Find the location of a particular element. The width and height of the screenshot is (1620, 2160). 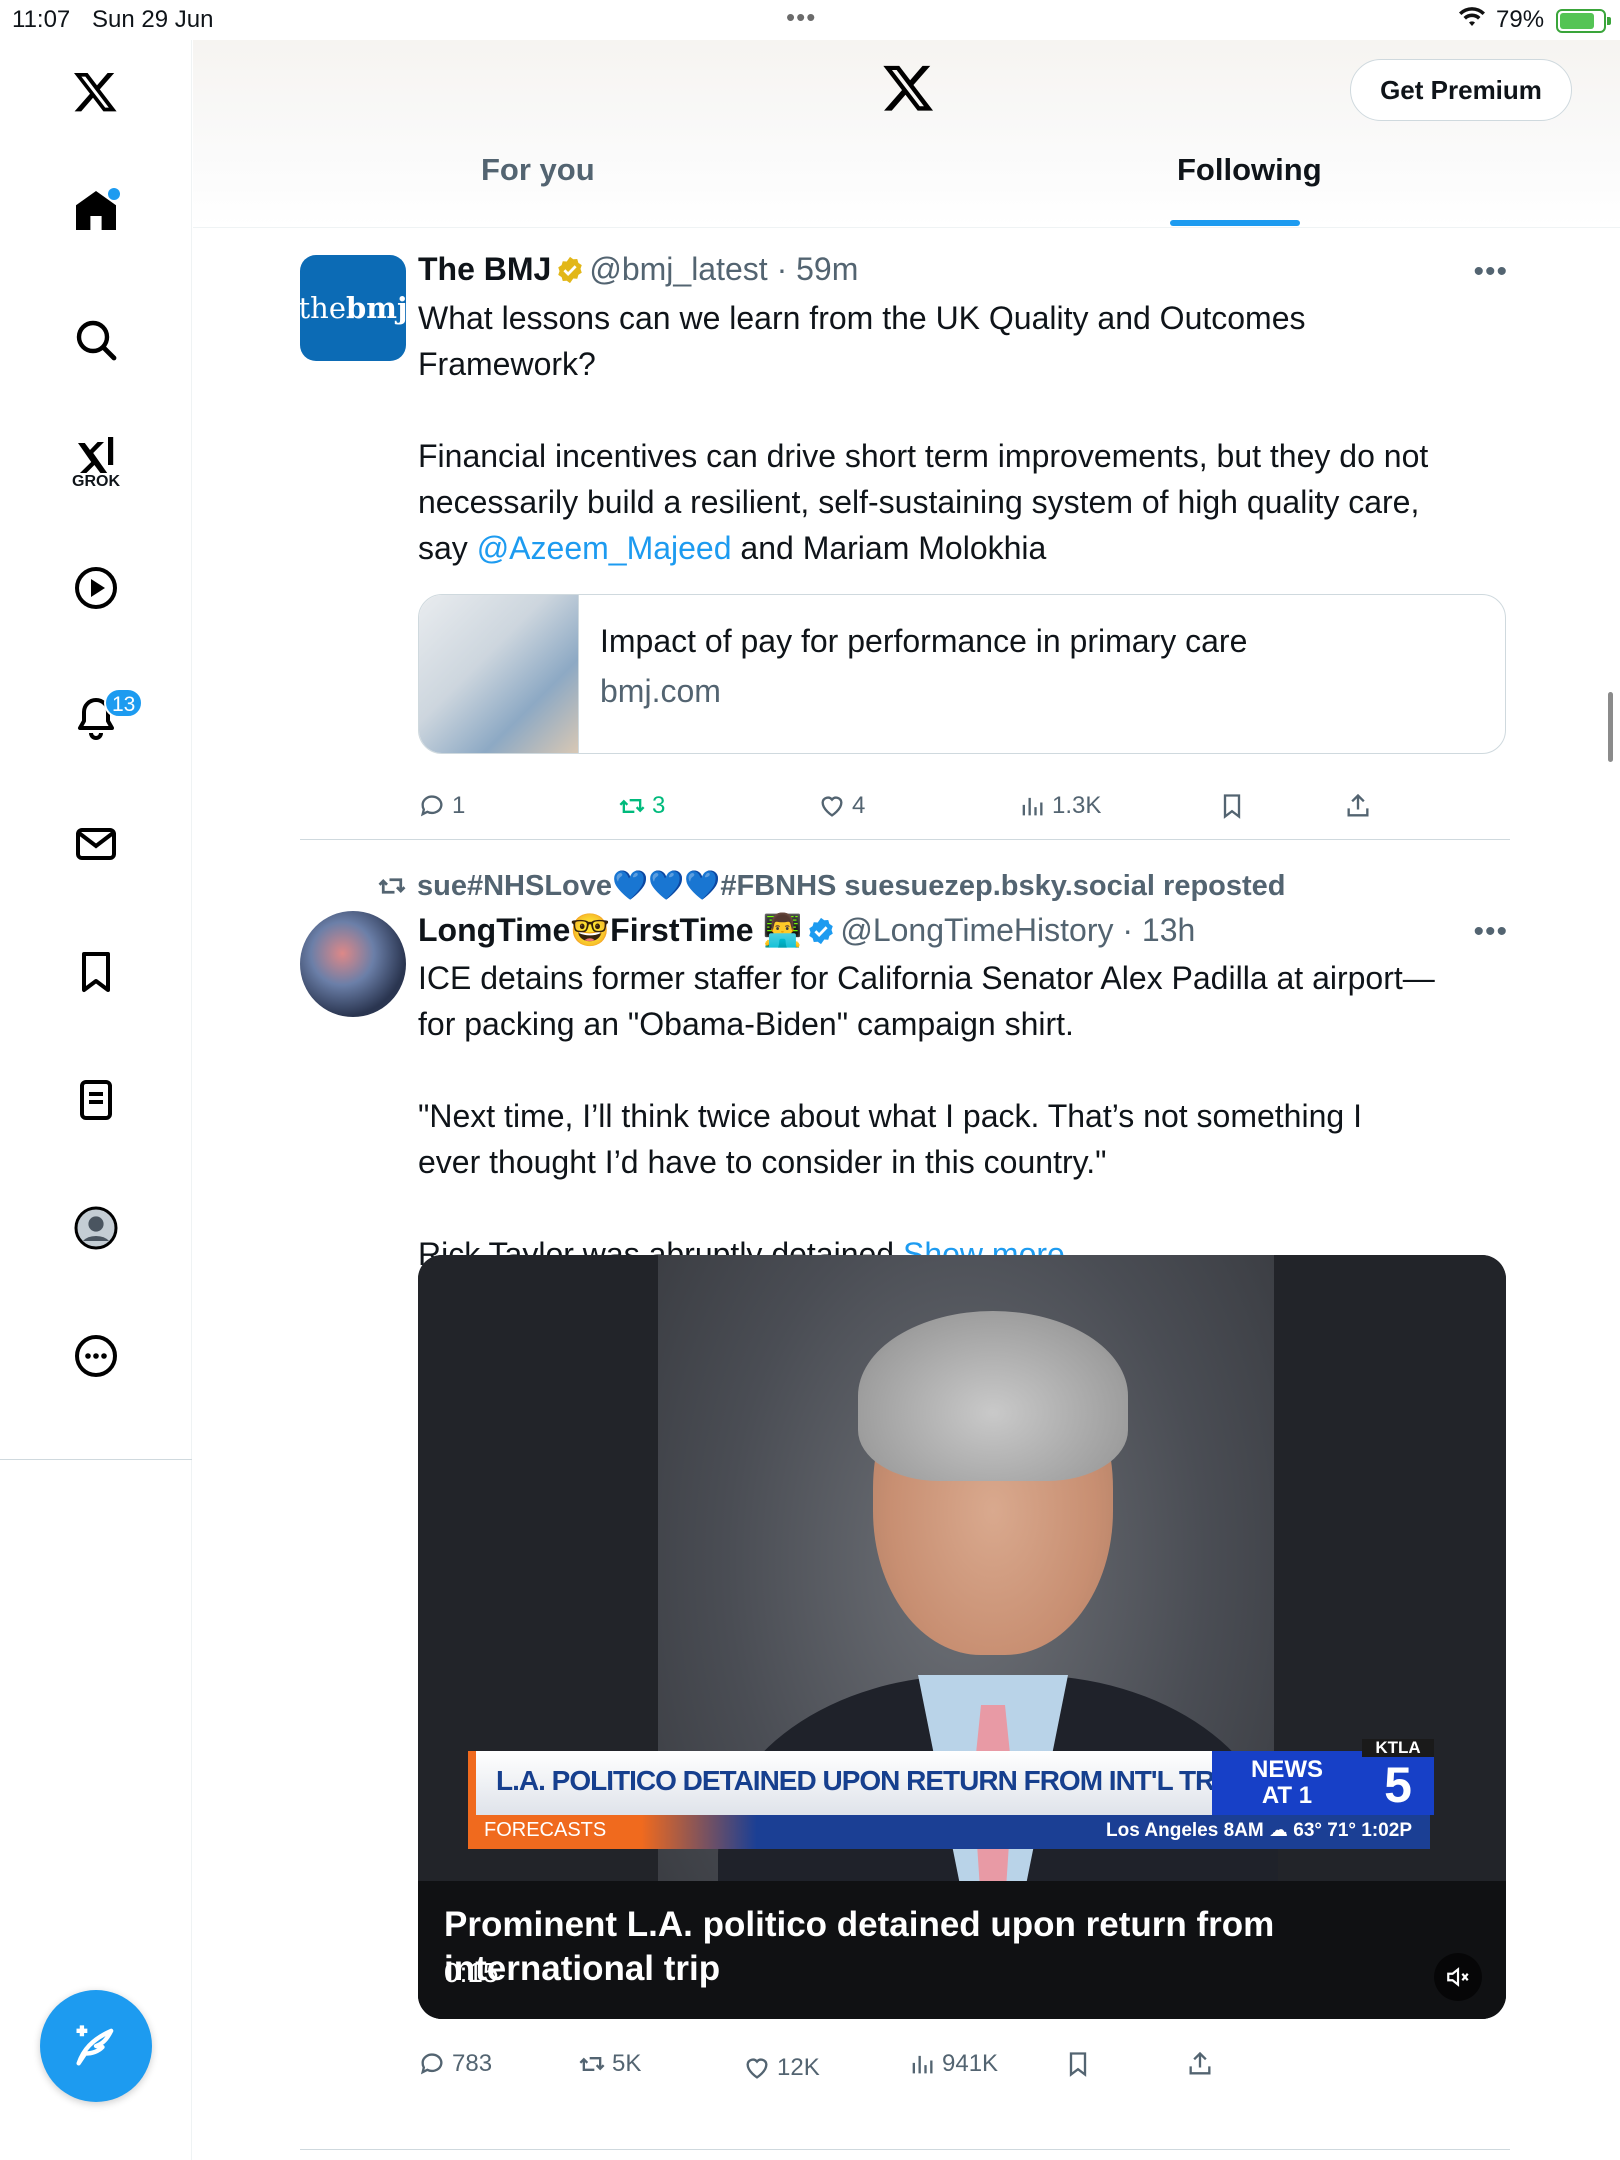

multitasking-dots-icon: ••• is located at coordinates (801, 17).